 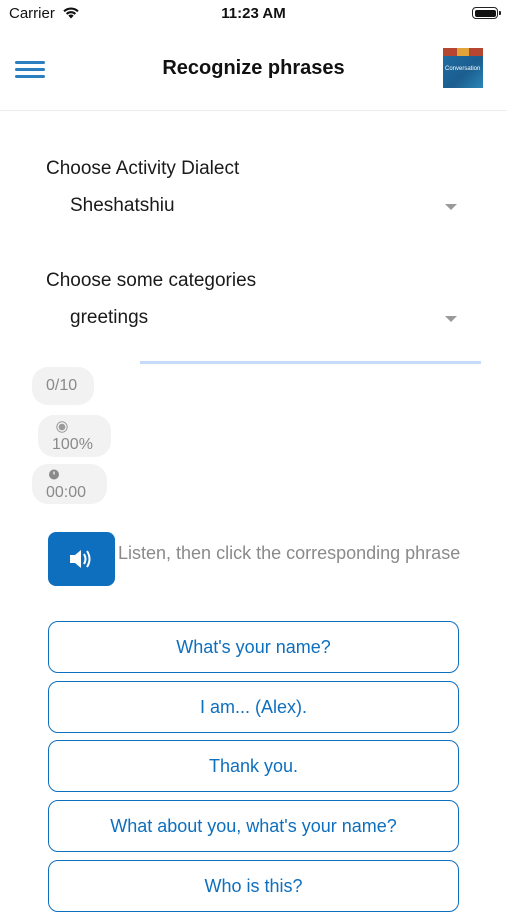 What do you see at coordinates (151, 280) in the screenshot?
I see `categories-label: Choose some categories` at bounding box center [151, 280].